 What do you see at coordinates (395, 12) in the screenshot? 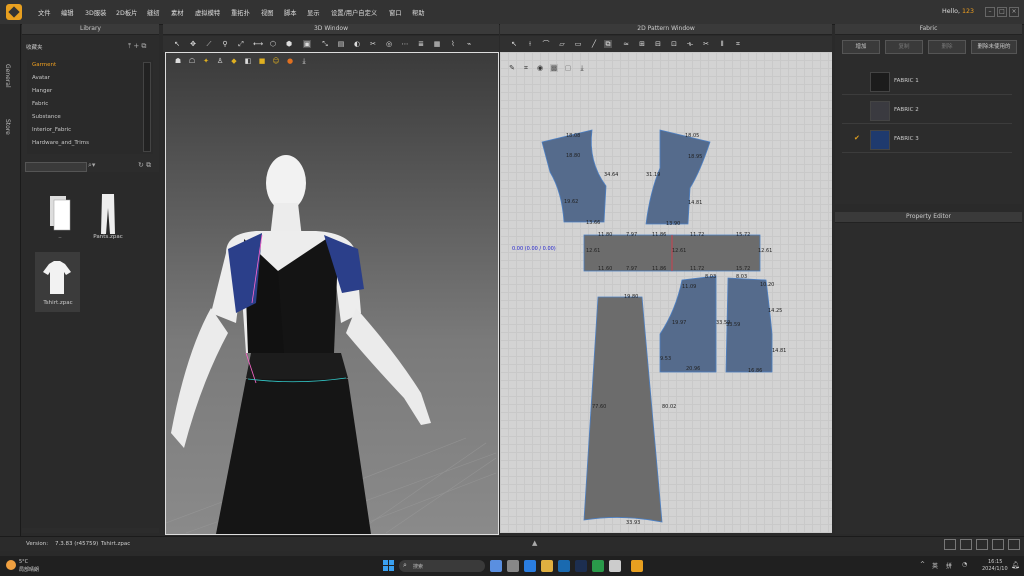
I see `menu-window: 窗口` at bounding box center [395, 12].